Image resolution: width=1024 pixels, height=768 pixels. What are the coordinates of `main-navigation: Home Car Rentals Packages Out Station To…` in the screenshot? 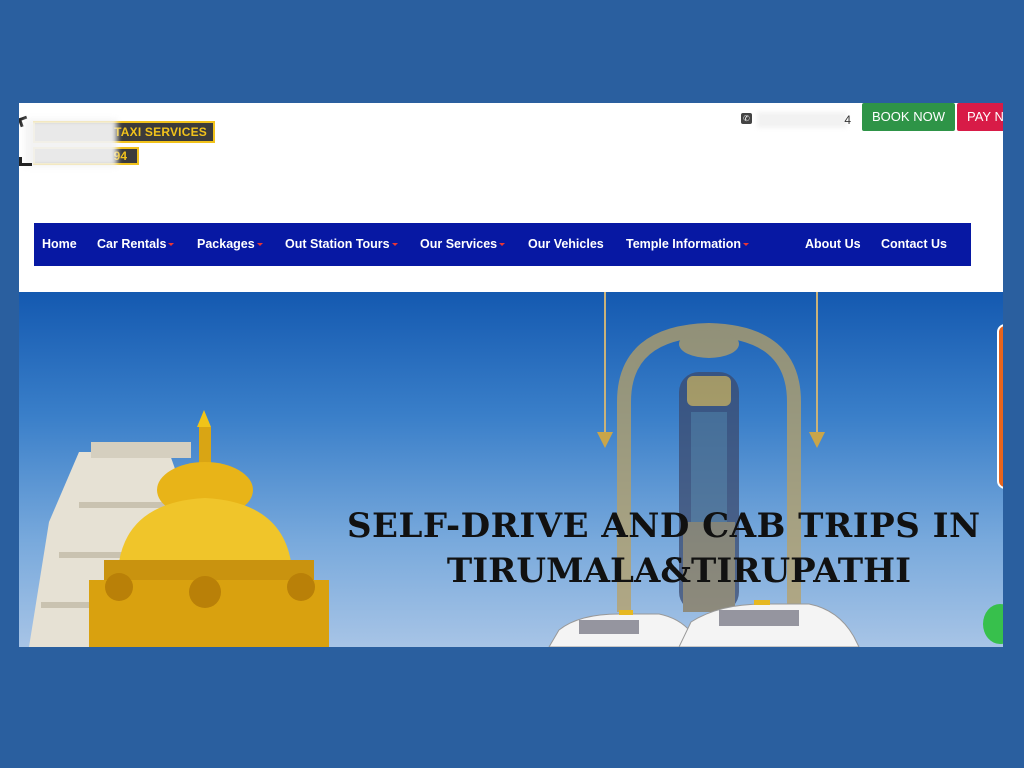 It's located at (502, 244).